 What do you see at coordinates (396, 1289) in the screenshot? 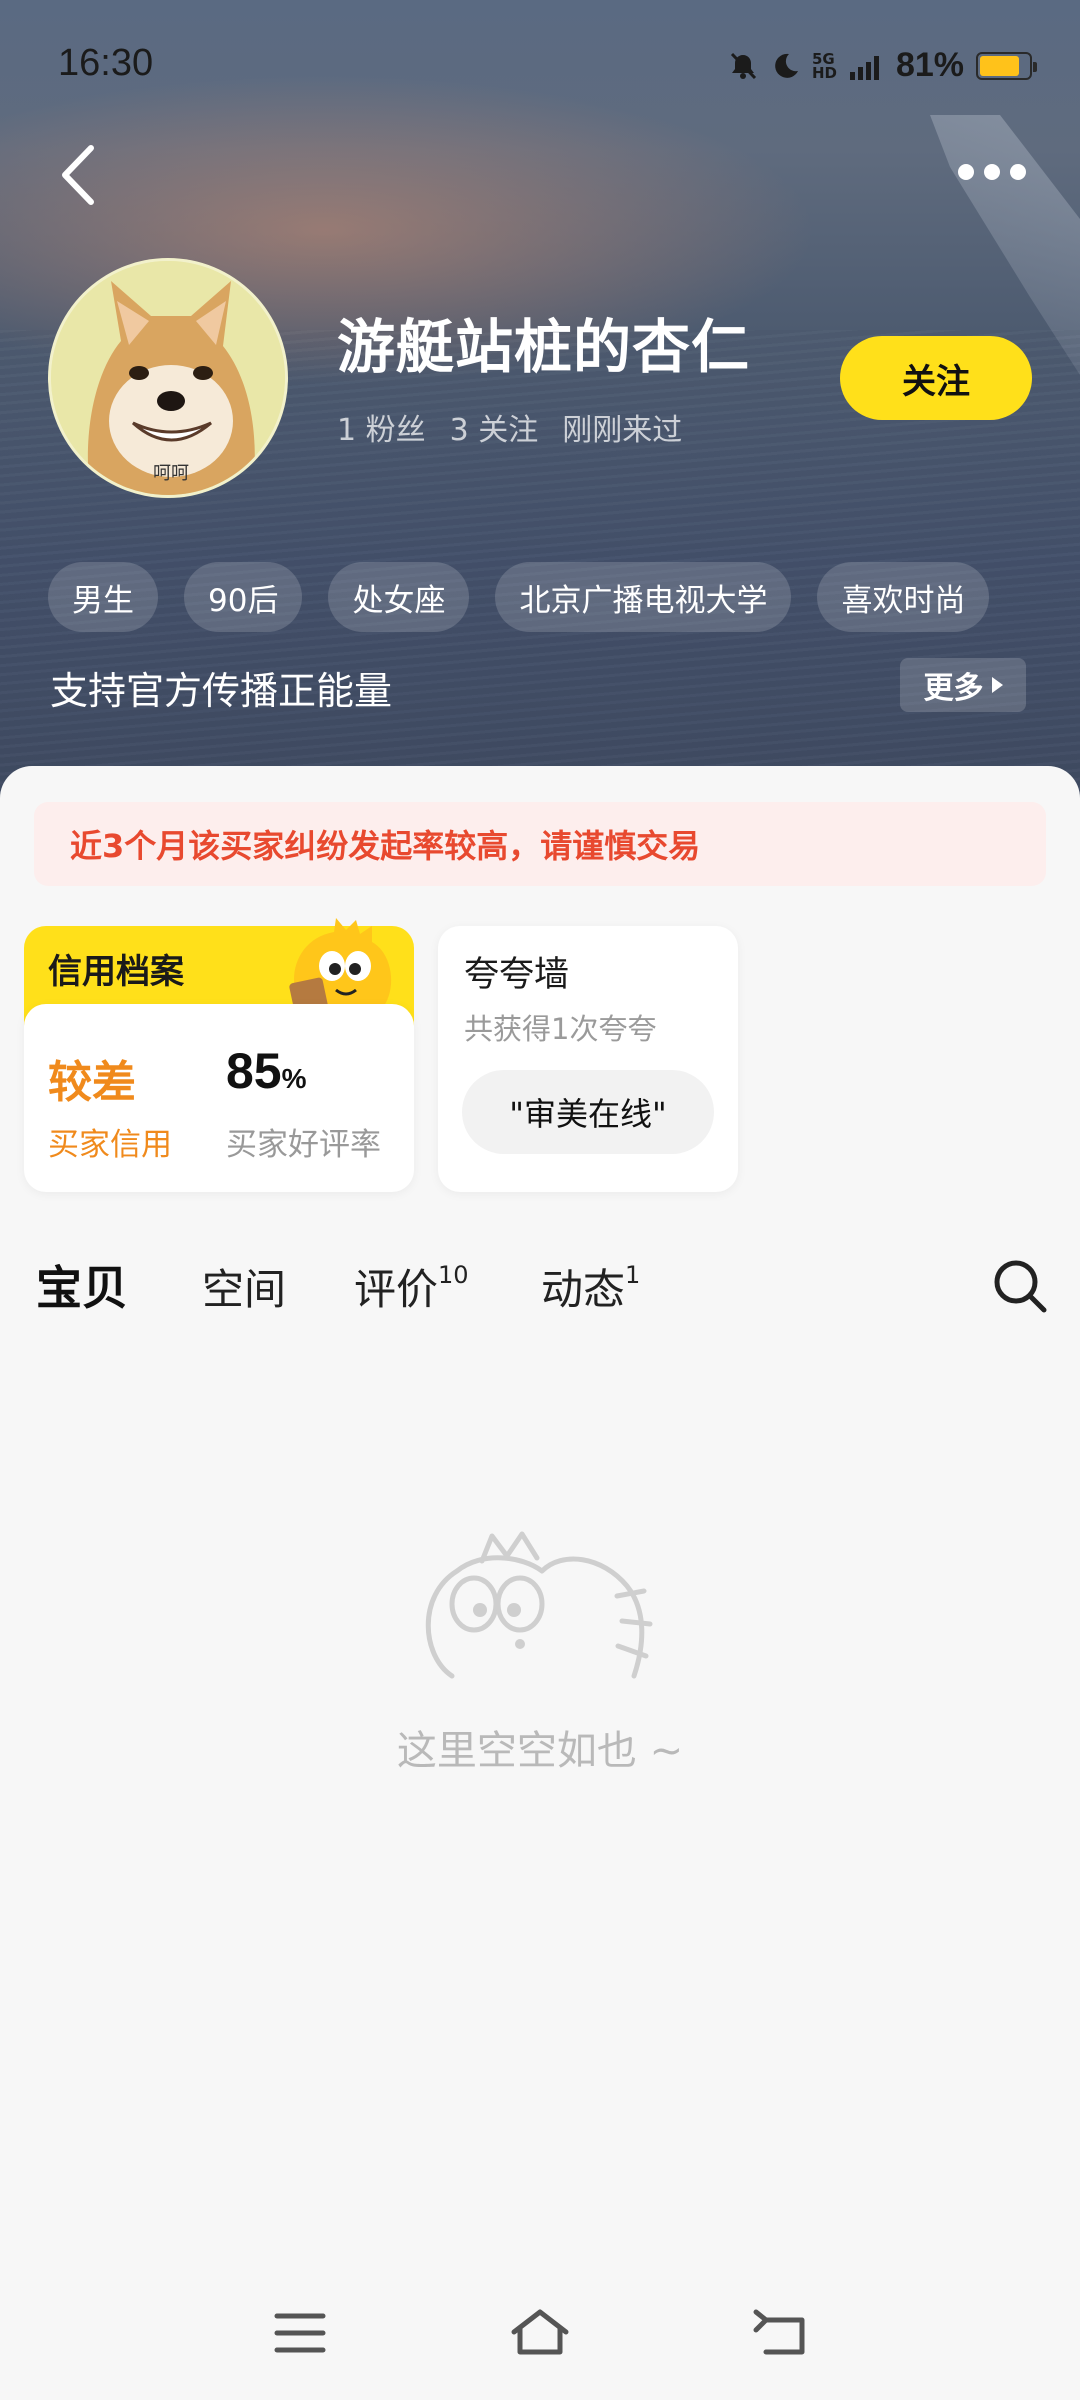
I see `tab-reviews-label: 评价` at bounding box center [396, 1289].